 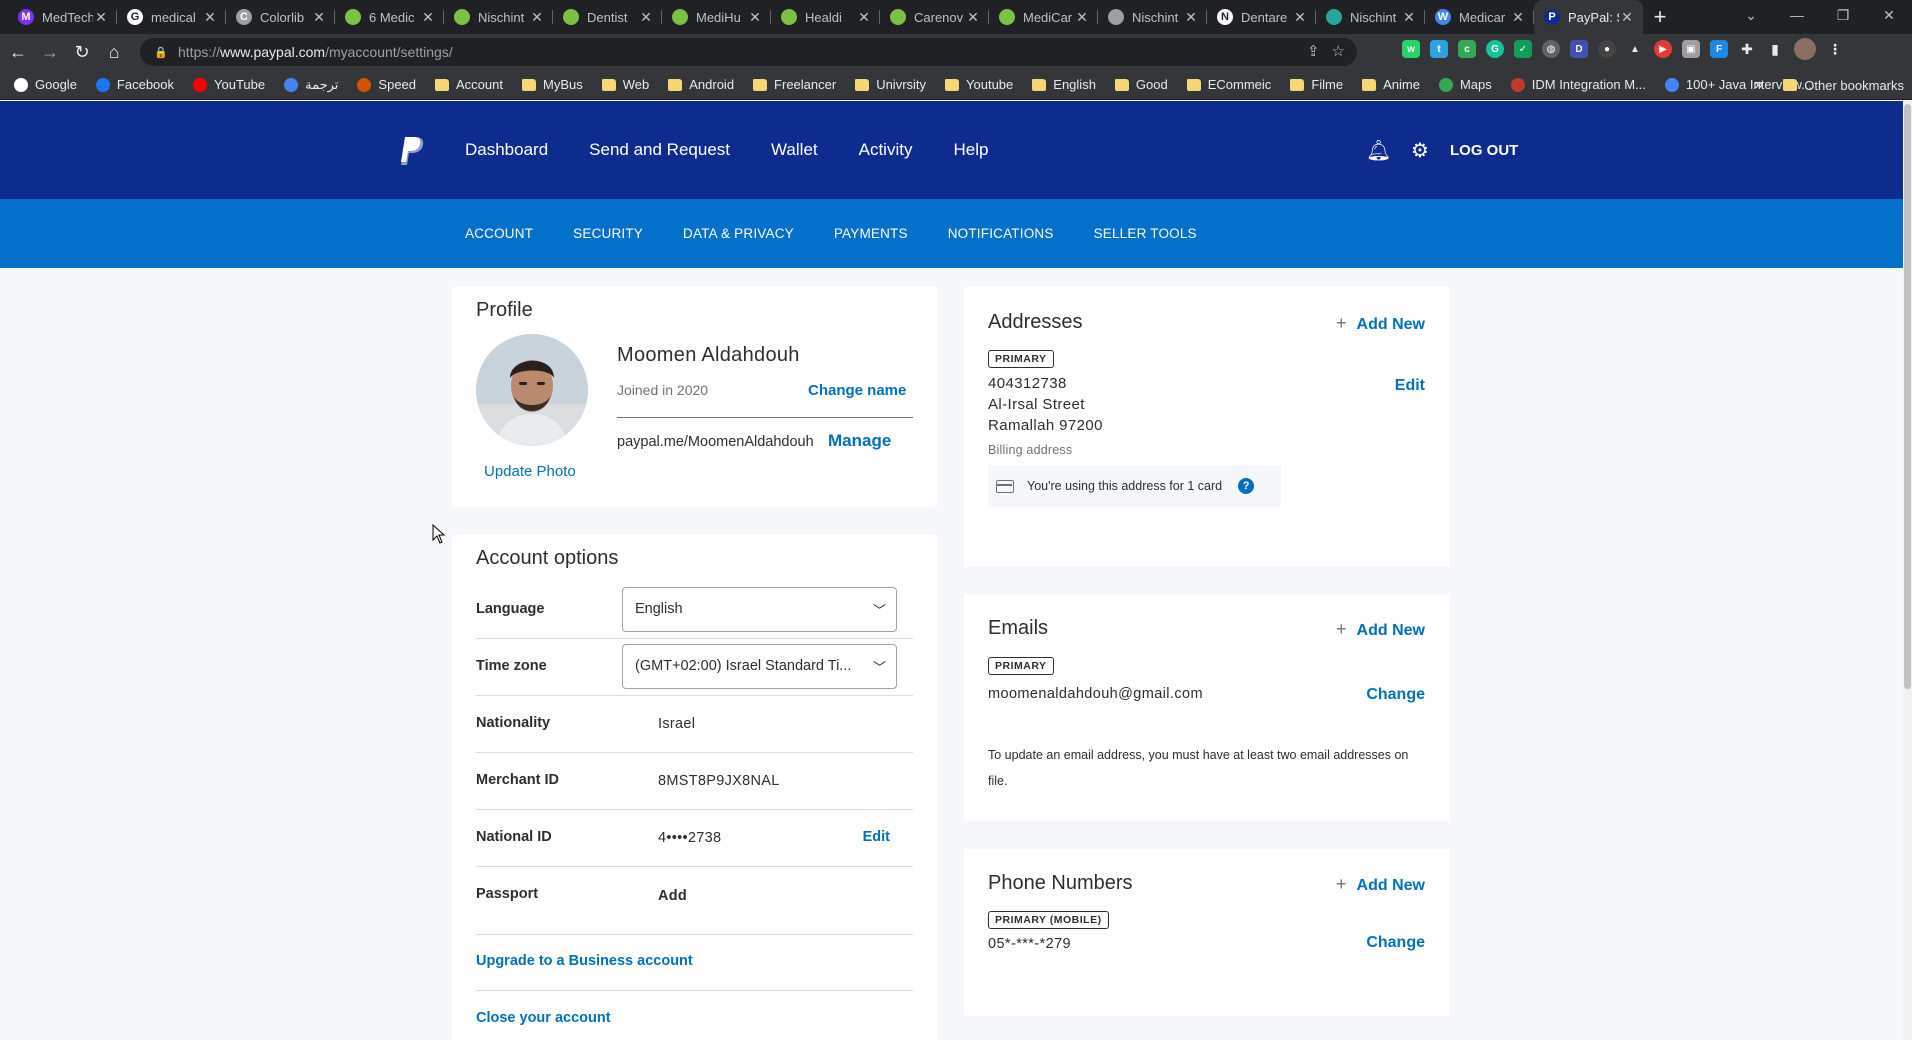 What do you see at coordinates (543, 1018) in the screenshot?
I see `close-account-link: Close your account` at bounding box center [543, 1018].